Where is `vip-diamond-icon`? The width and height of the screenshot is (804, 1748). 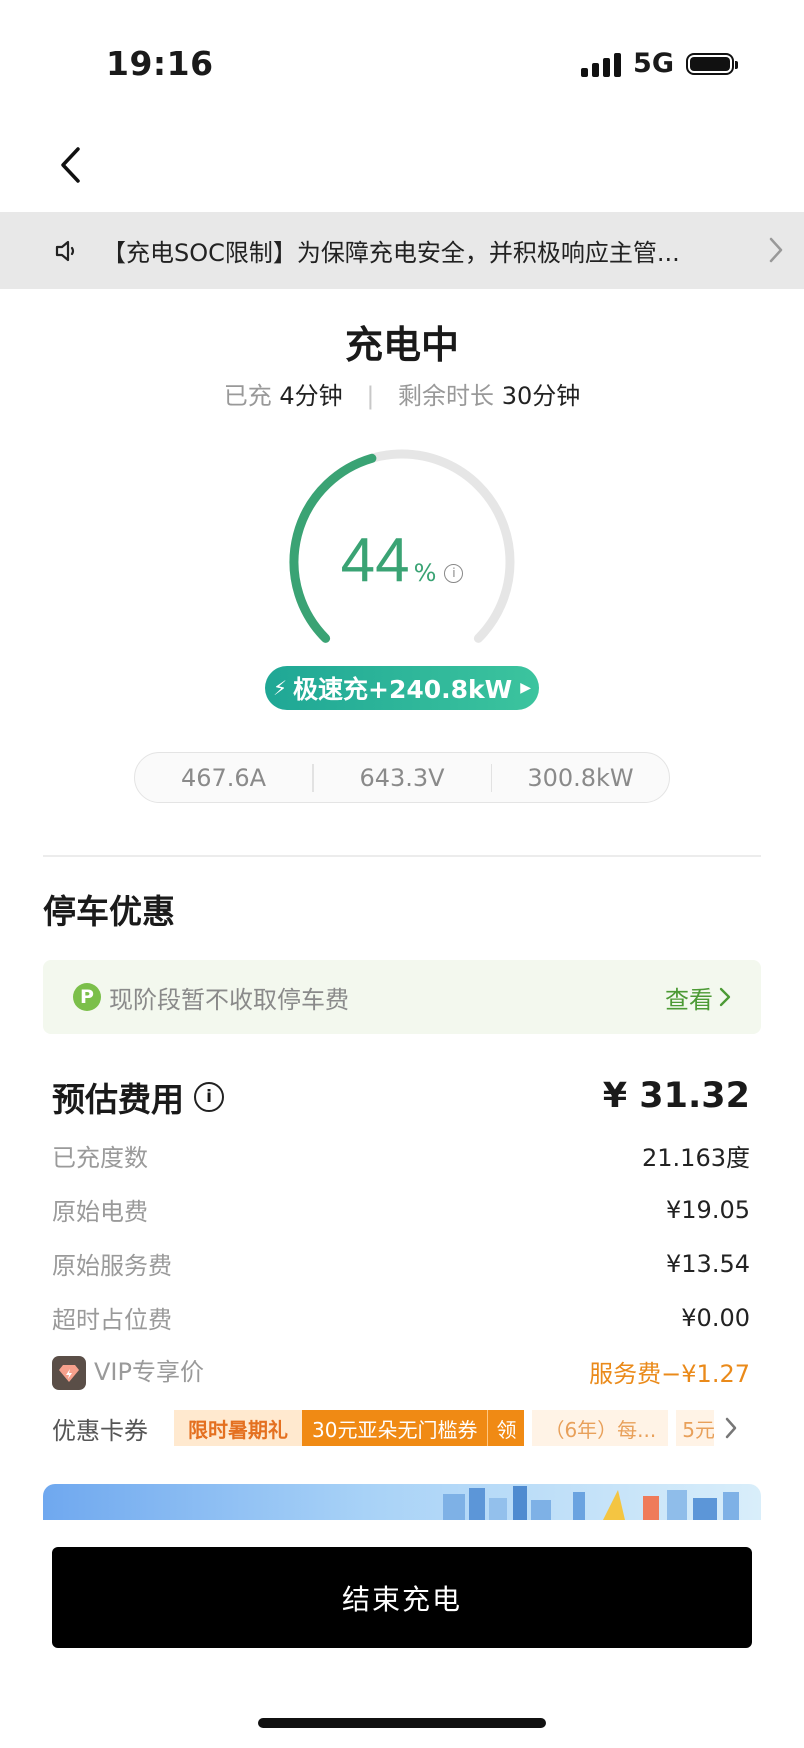 vip-diamond-icon is located at coordinates (69, 1373).